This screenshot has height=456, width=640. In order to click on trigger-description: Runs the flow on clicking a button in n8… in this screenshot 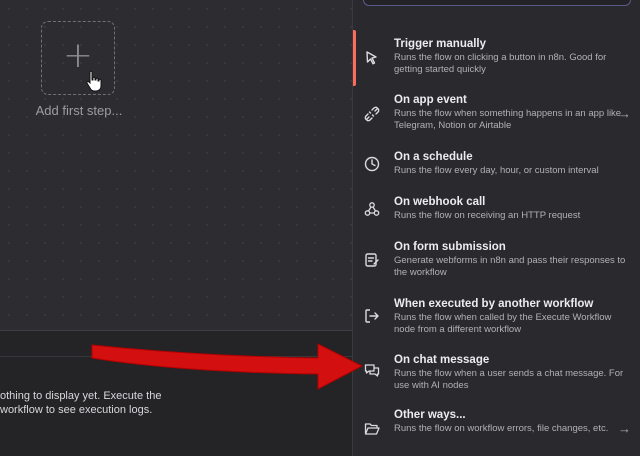, I will do `click(500, 63)`.